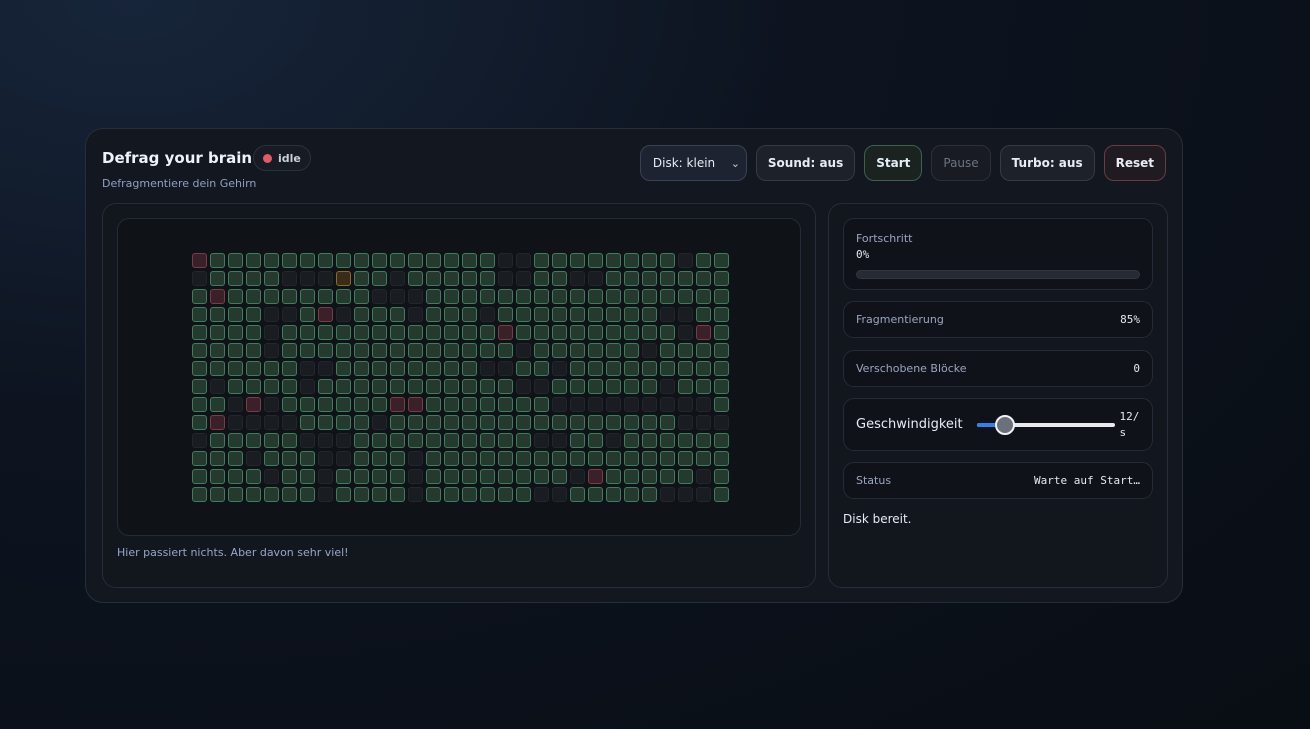  What do you see at coordinates (1136, 368) in the screenshot?
I see `moved-blocks-value: 0` at bounding box center [1136, 368].